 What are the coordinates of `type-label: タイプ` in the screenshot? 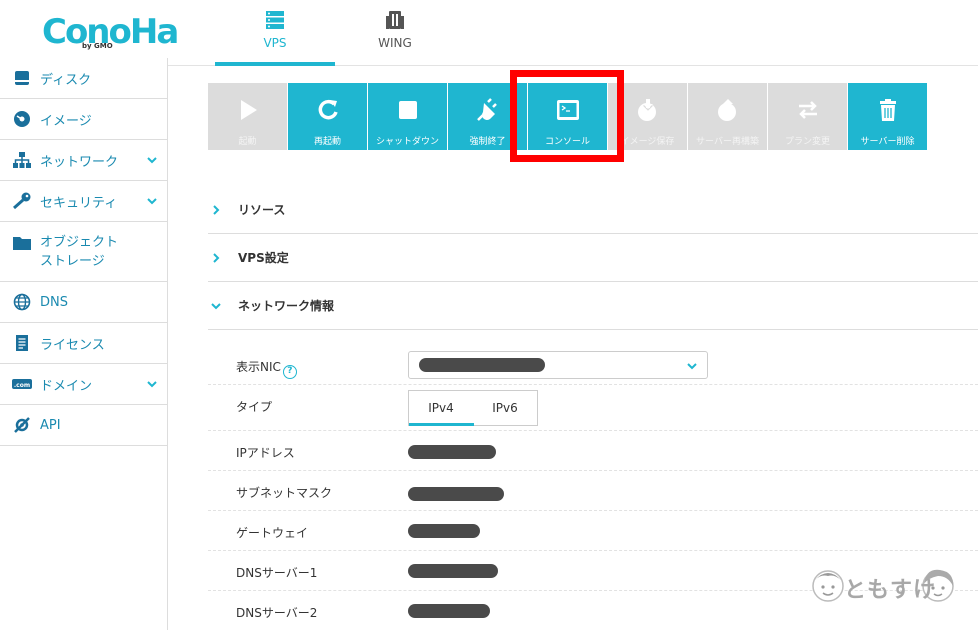 It's located at (254, 407).